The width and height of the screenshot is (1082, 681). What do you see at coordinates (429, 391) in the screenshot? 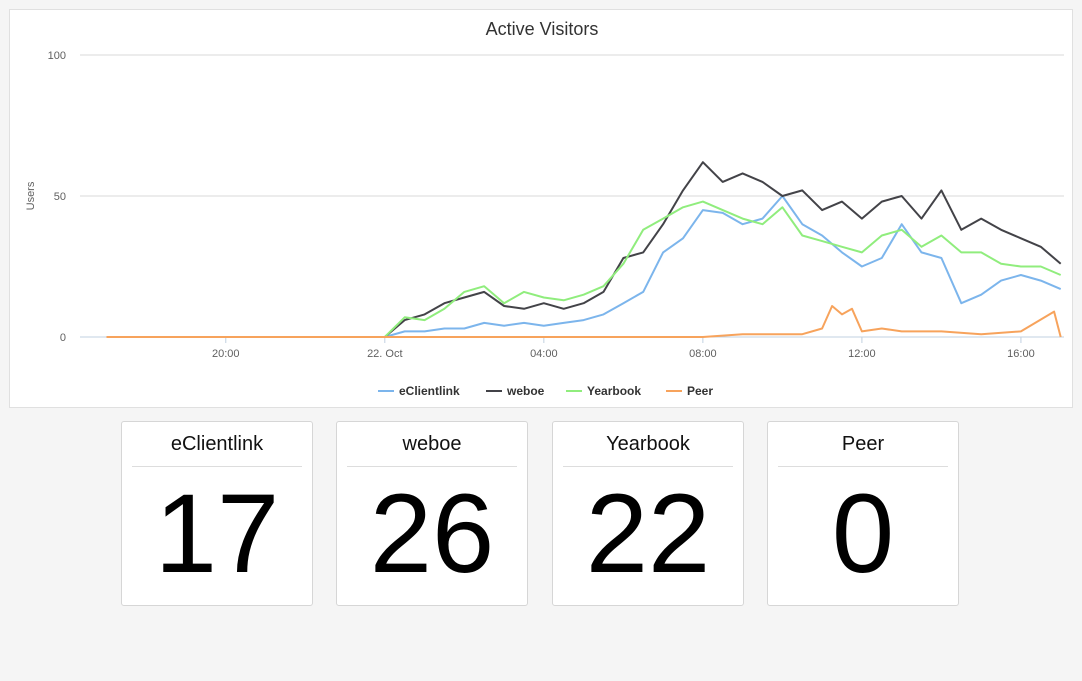
I see `legend-label: eClientlink` at bounding box center [429, 391].